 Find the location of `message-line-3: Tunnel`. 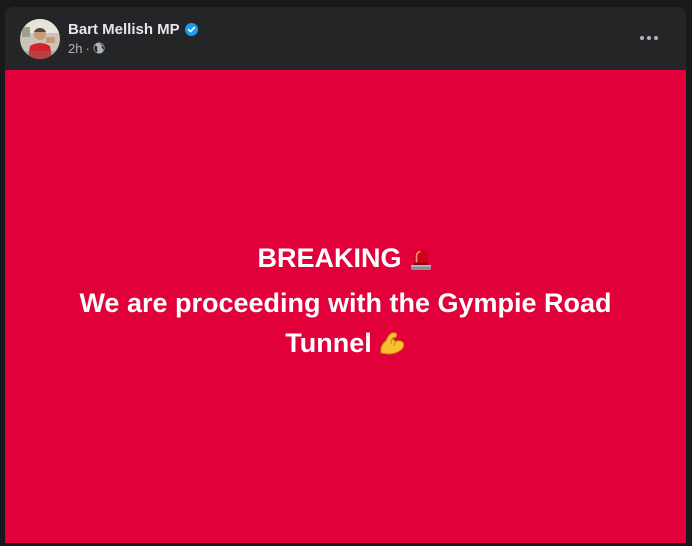

message-line-3: Tunnel is located at coordinates (346, 345).